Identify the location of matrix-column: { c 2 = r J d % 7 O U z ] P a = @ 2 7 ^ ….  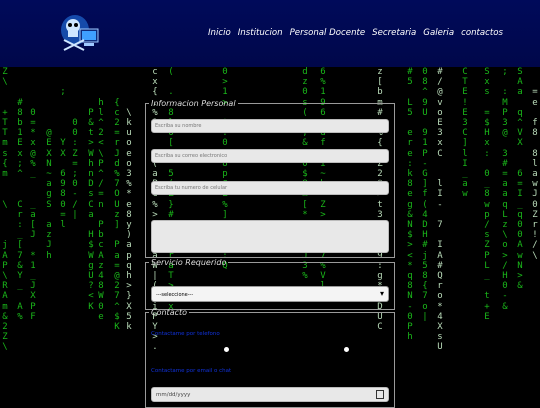
(117, 215).